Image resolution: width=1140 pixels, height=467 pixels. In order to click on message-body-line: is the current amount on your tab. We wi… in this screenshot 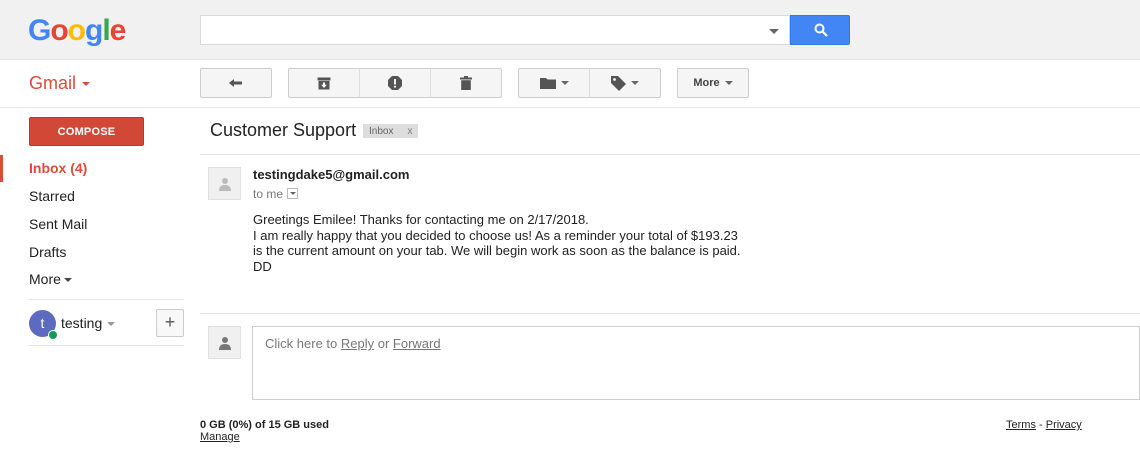, I will do `click(497, 250)`.